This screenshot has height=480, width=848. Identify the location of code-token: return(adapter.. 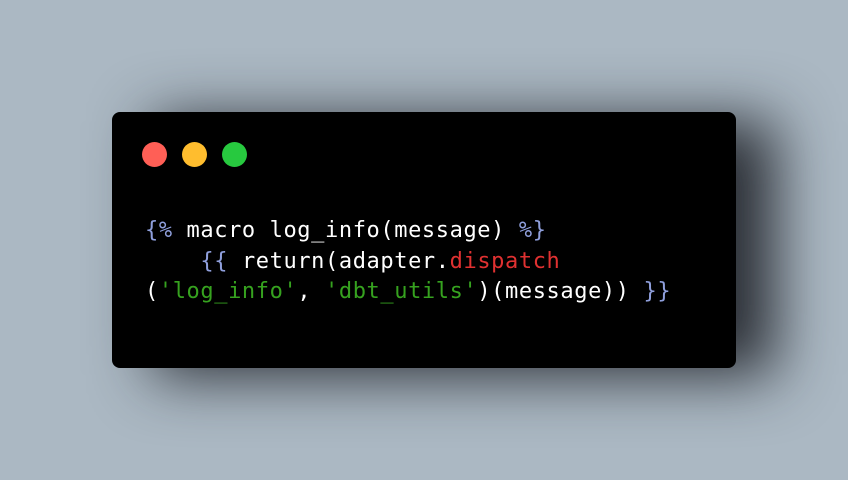
(339, 261).